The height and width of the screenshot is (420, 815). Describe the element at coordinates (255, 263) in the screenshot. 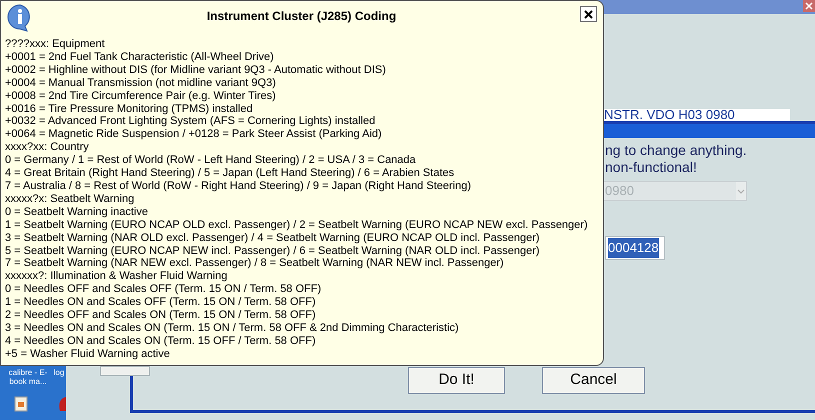

I see `coding-line: 7 = Seatbelt Warning (NAR NEW excl. Passenger) / 8 = Seatbelt Warning (NAR NEW incl. Passenger)` at that location.